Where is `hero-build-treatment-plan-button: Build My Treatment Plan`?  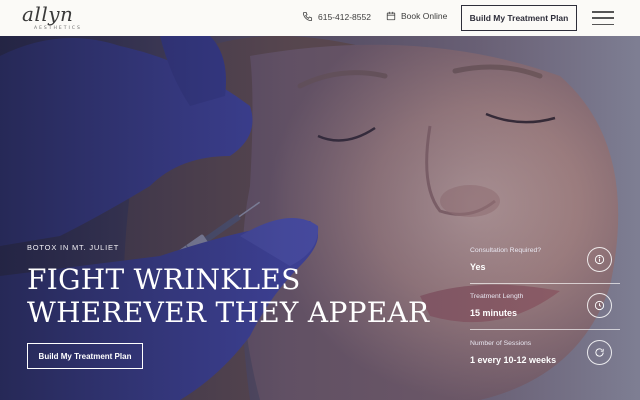 hero-build-treatment-plan-button: Build My Treatment Plan is located at coordinates (85, 356).